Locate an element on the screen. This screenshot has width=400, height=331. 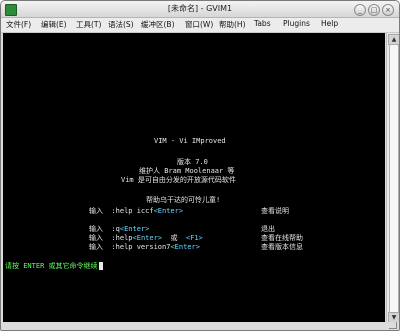
help-row-text: 输入 :help iccf is located at coordinates (121, 211).